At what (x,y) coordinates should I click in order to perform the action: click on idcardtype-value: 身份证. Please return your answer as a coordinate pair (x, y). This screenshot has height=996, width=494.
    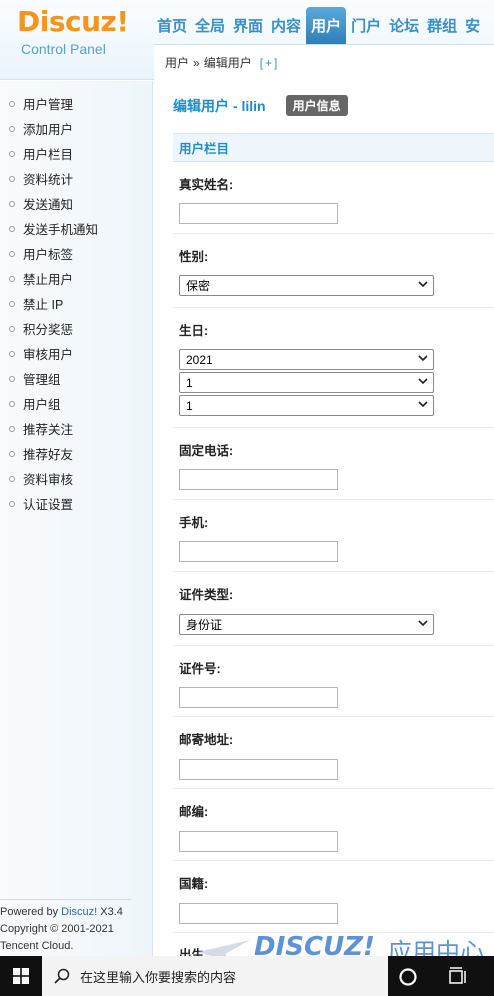
    Looking at the image, I should click on (204, 625).